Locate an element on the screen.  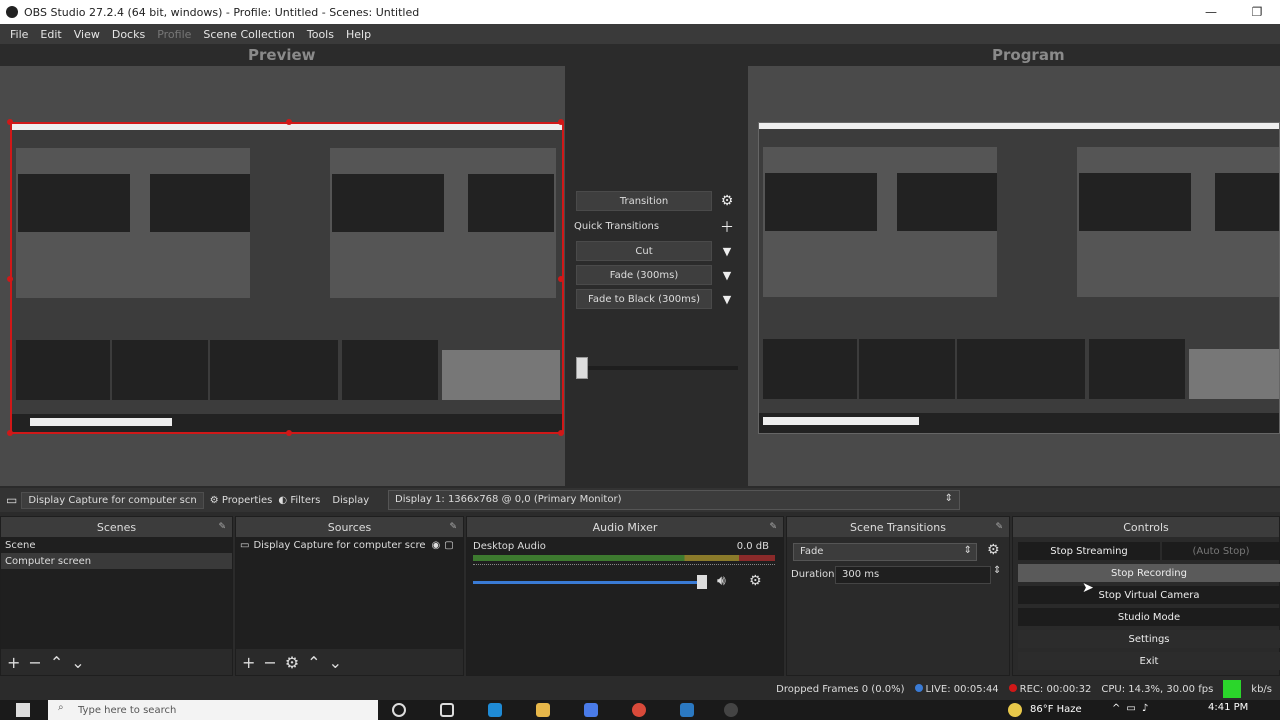
minimize-button: — is located at coordinates (1211, 12).